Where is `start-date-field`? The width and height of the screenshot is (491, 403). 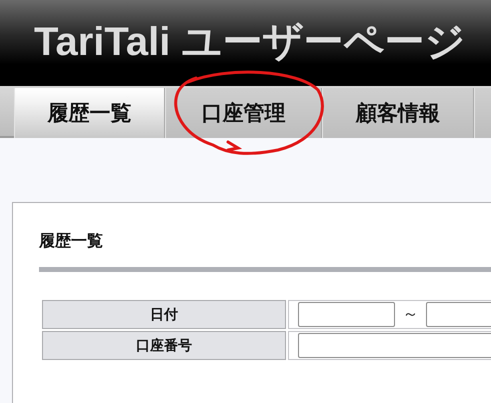
start-date-field is located at coordinates (347, 314).